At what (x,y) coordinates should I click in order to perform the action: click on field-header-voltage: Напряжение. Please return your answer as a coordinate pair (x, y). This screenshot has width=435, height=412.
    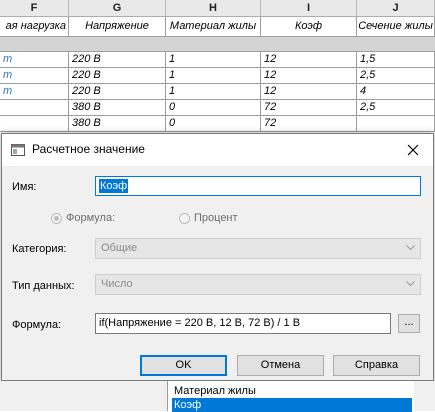
    Looking at the image, I should click on (117, 26).